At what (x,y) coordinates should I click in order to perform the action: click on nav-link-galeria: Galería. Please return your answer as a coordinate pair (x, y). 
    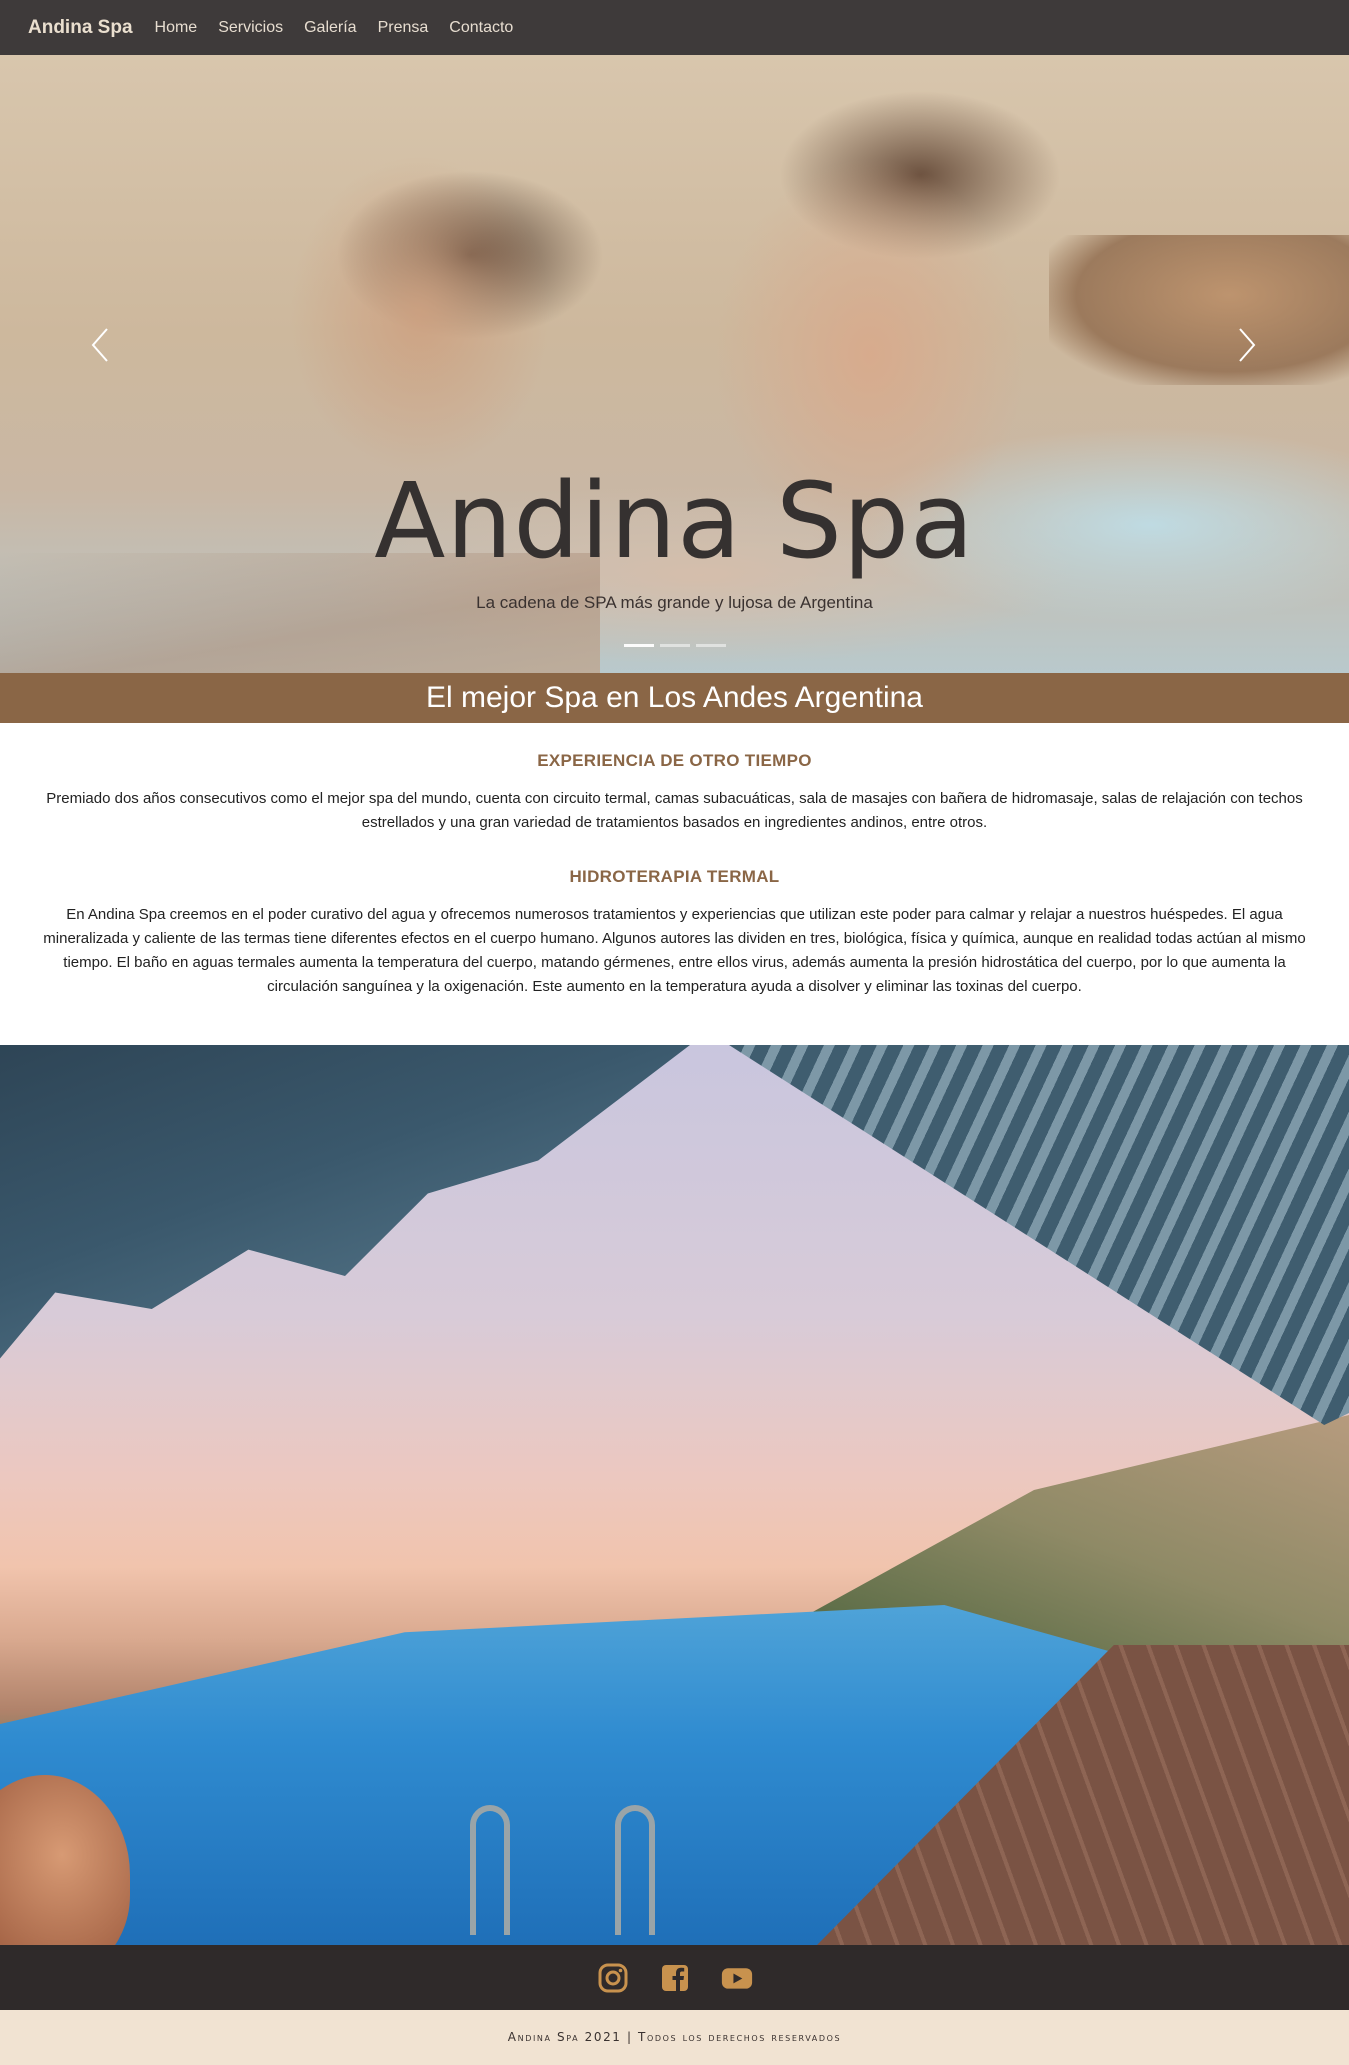
    Looking at the image, I should click on (330, 28).